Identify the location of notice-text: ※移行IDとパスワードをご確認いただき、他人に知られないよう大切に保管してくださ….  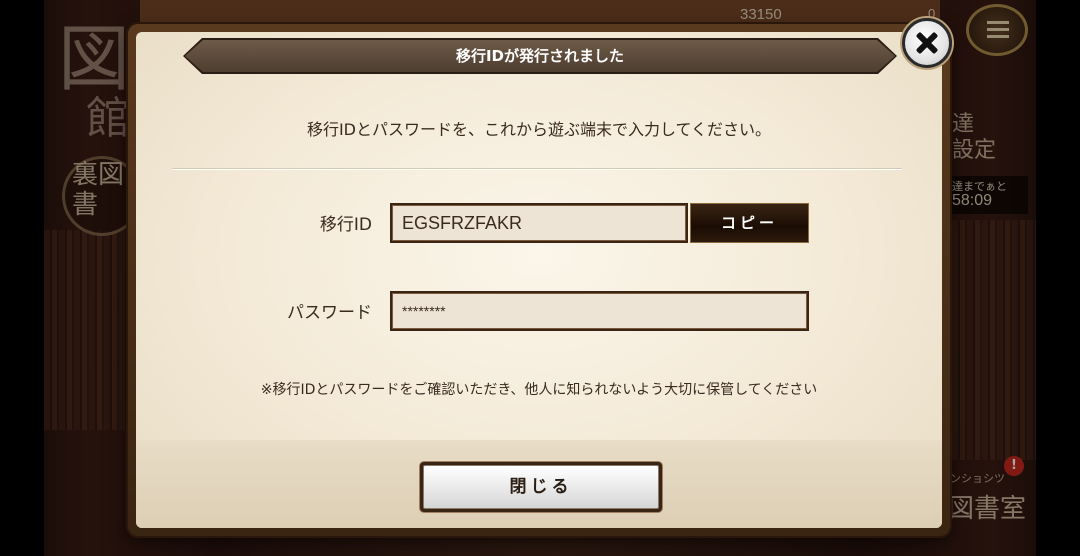
(539, 390).